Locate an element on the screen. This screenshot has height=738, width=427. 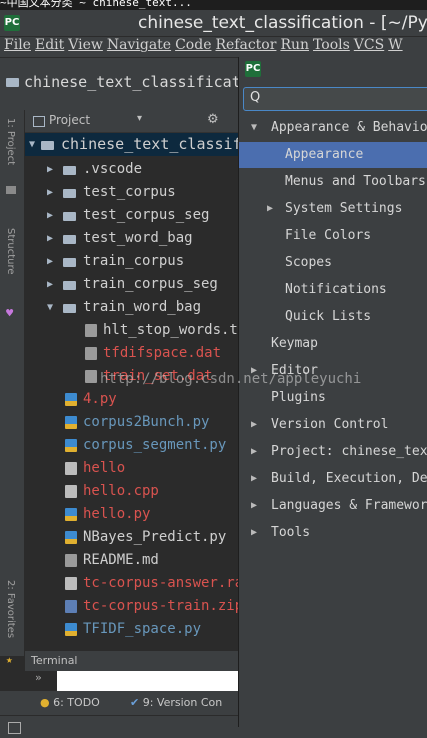
settings-item: ▶ Languages & Framewor is located at coordinates (333, 506).